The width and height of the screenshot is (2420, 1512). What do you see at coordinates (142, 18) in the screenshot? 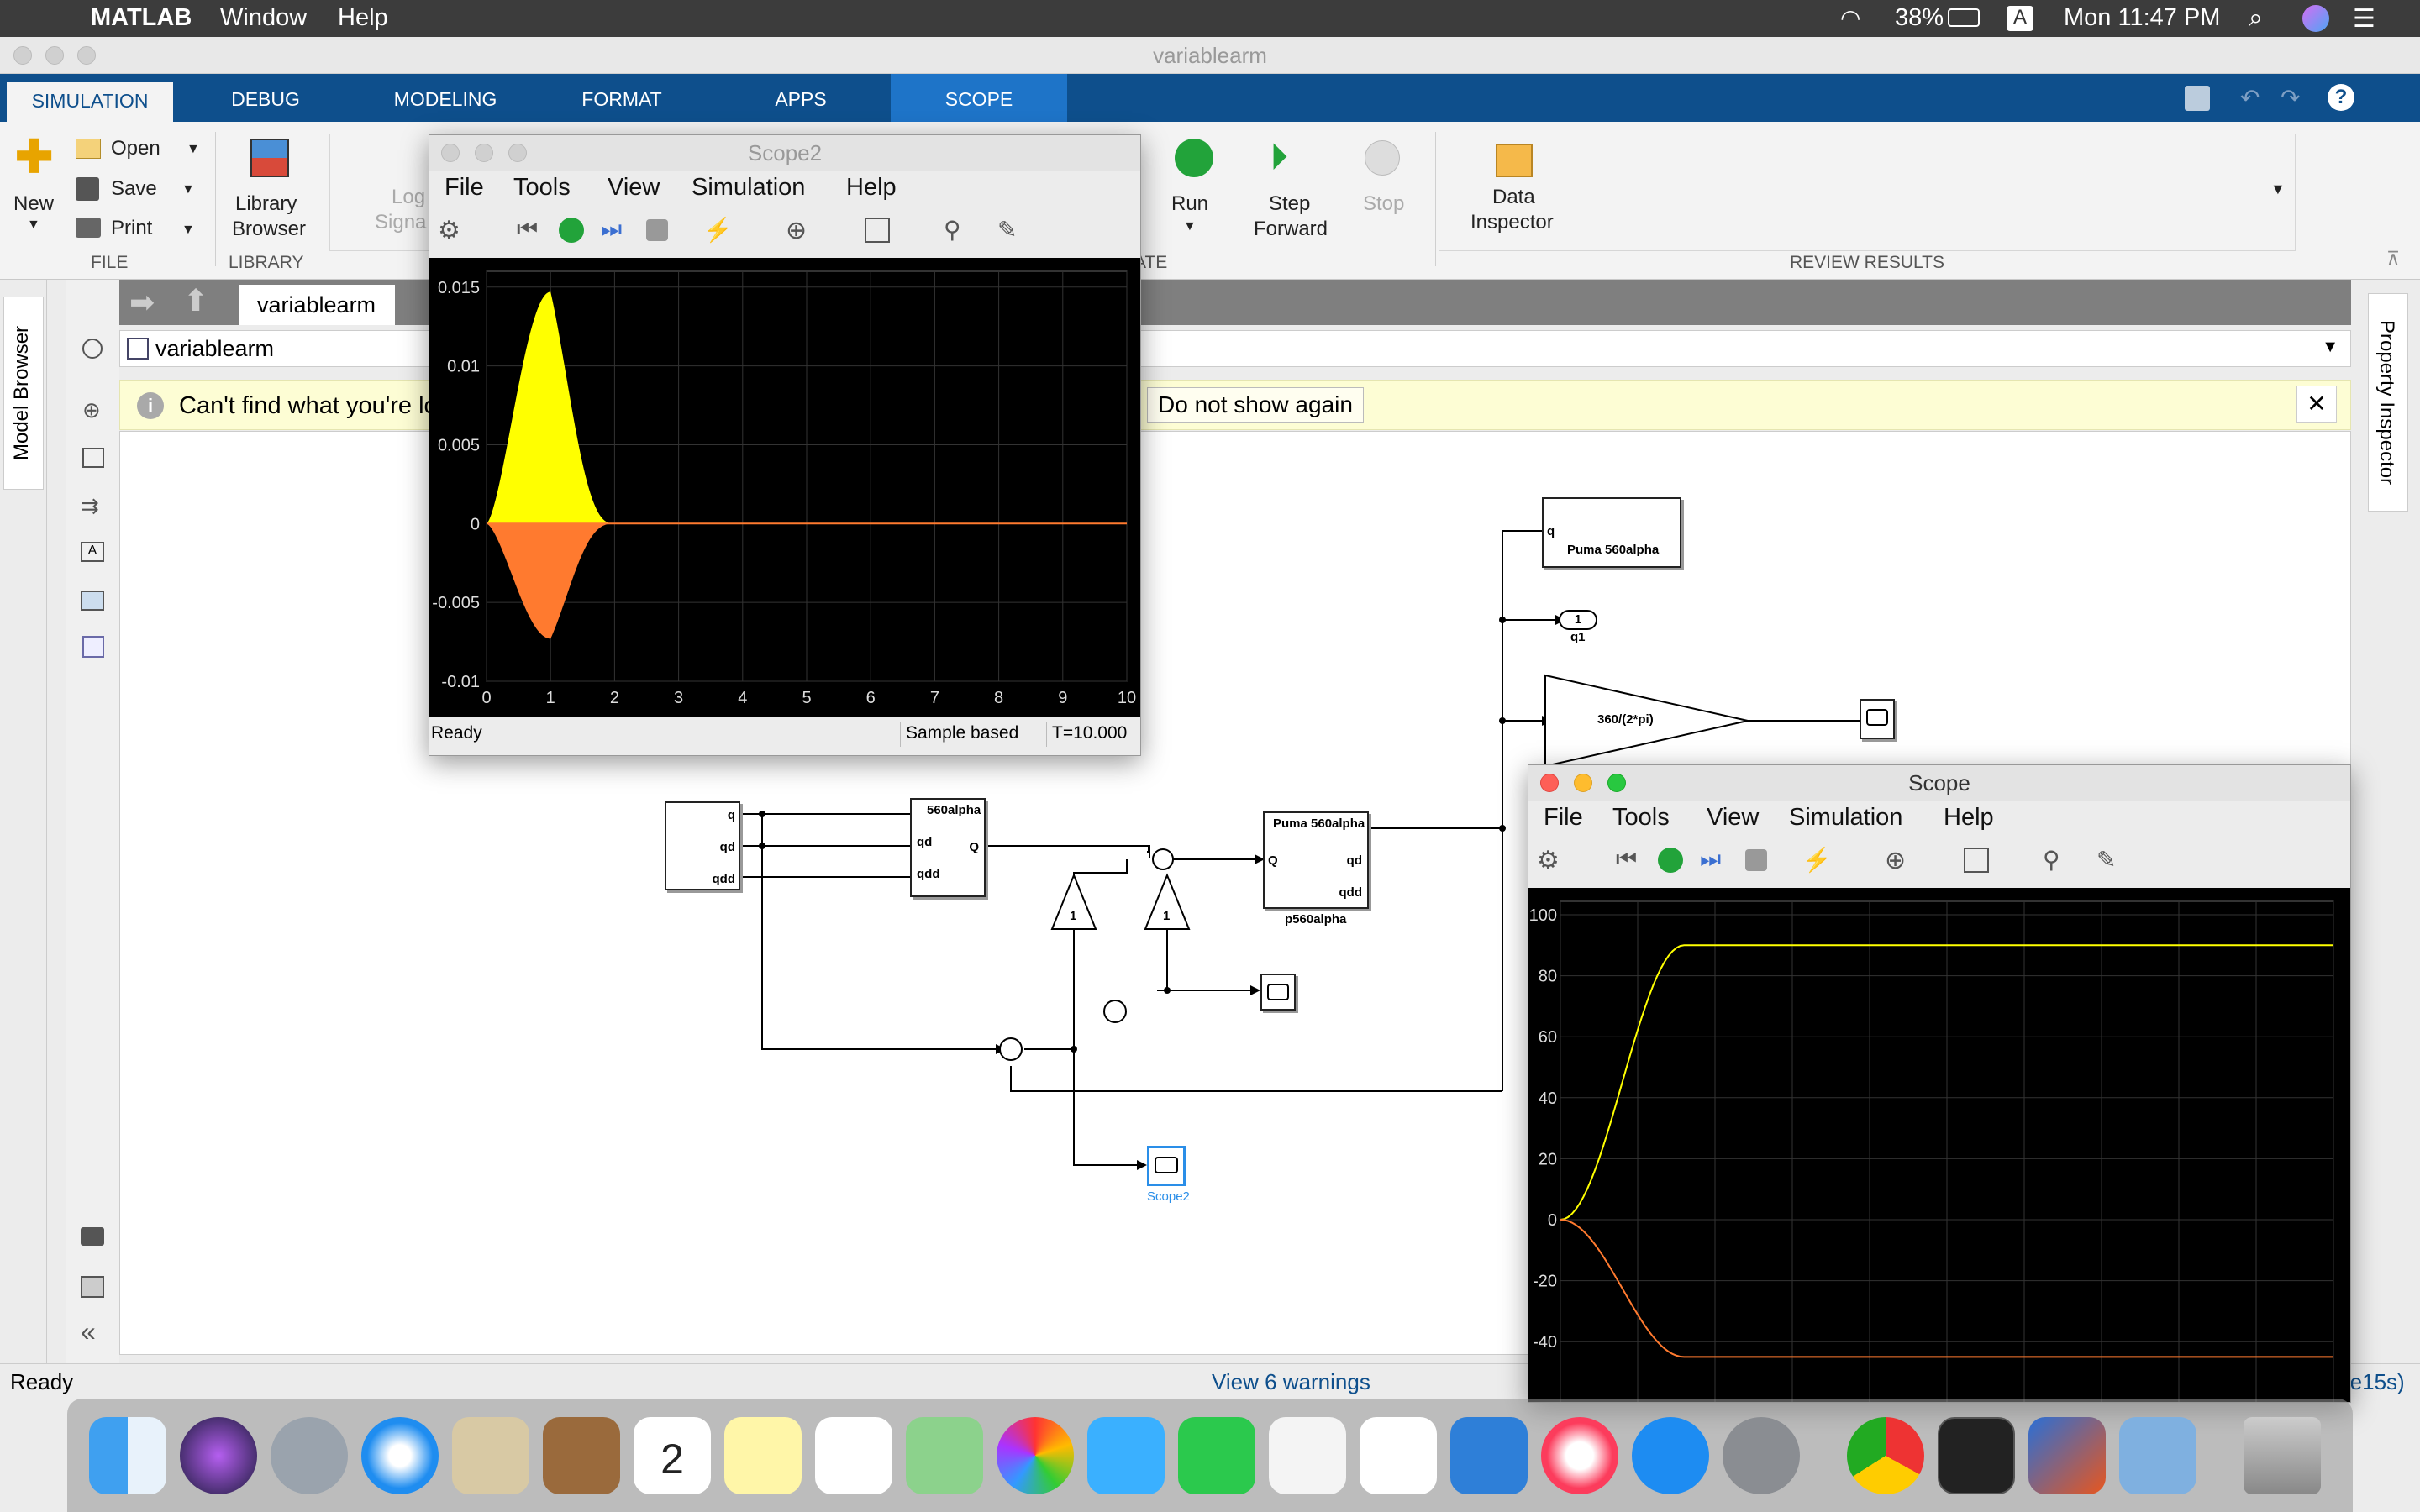
I see `menu-app: MATLAB` at bounding box center [142, 18].